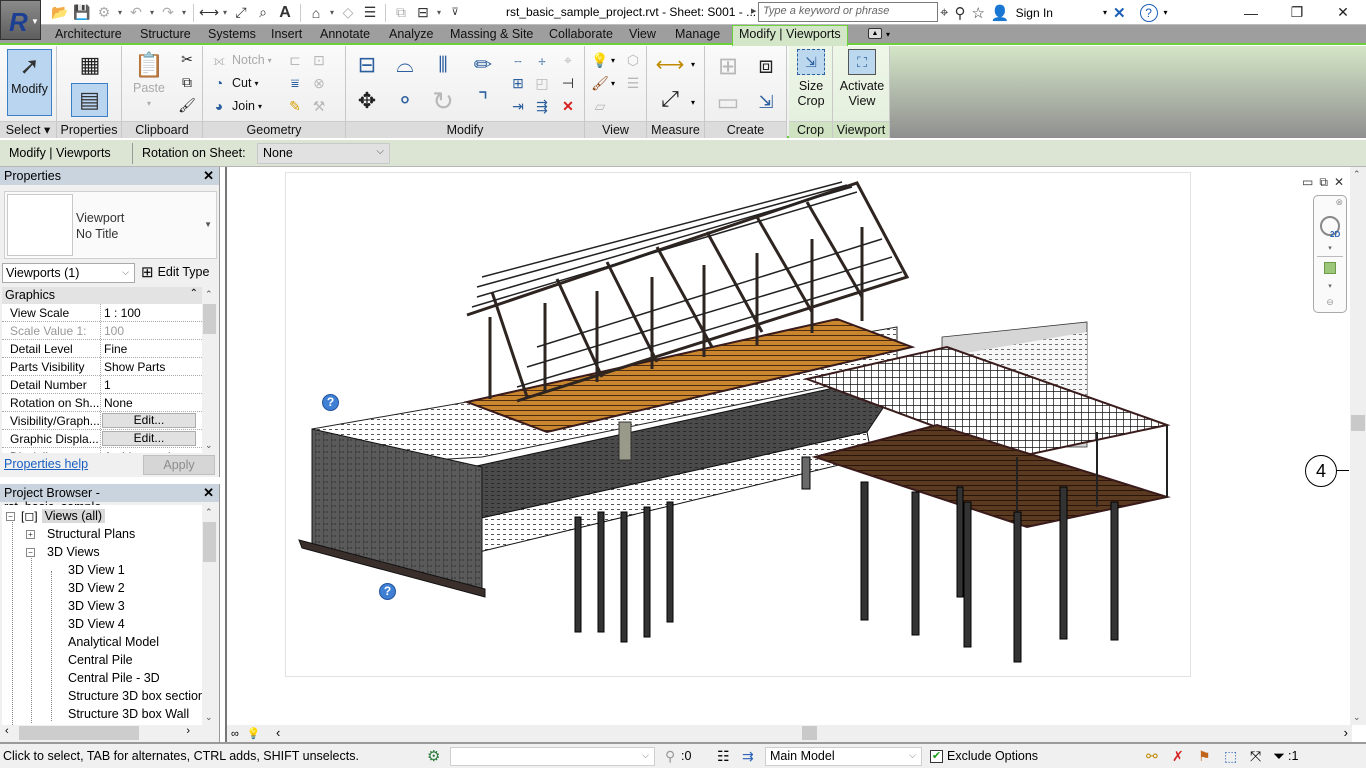 The image size is (1366, 768). Describe the element at coordinates (542, 83) in the screenshot. I see `scale-icon: ◰` at that location.